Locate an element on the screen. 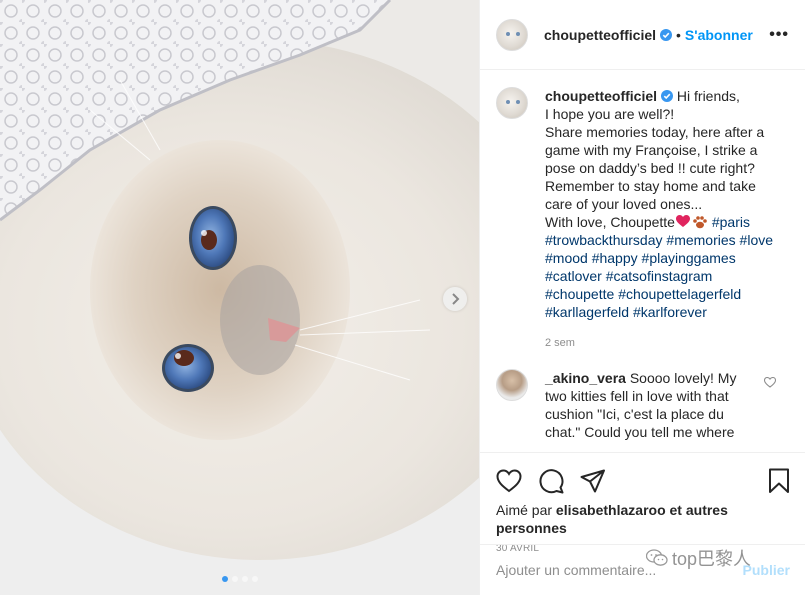 Image resolution: width=805 pixels, height=595 pixels. hashtag-link: #choupettelagerfeld is located at coordinates (679, 294).